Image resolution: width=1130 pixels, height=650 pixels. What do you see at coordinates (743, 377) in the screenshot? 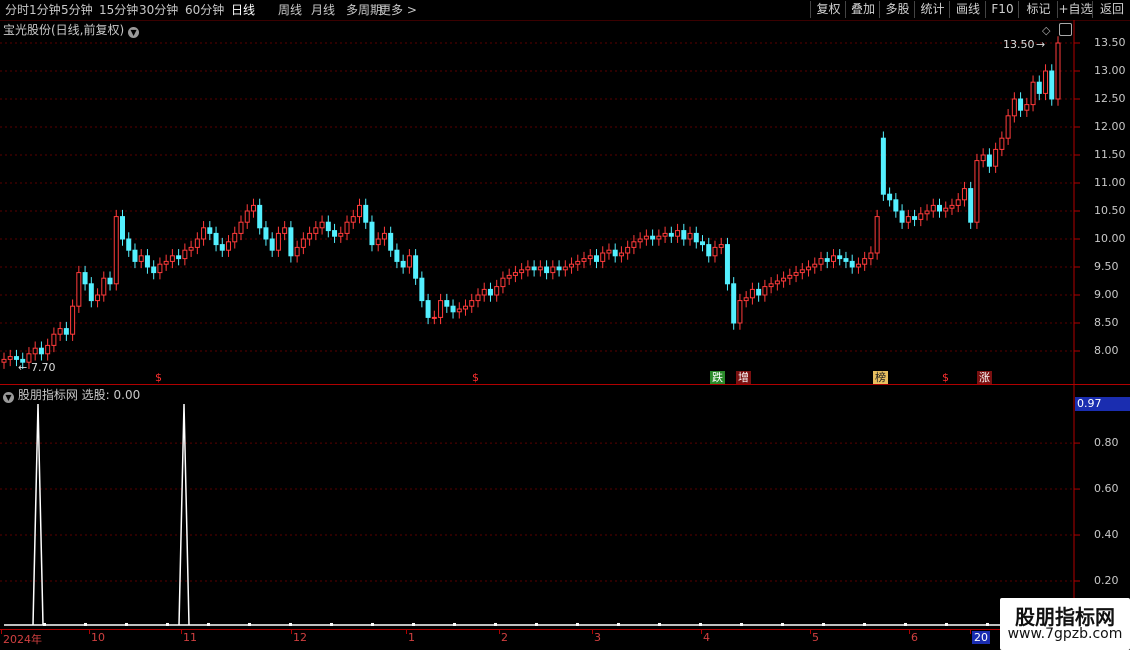
I see `event-marker: 增` at bounding box center [743, 377].